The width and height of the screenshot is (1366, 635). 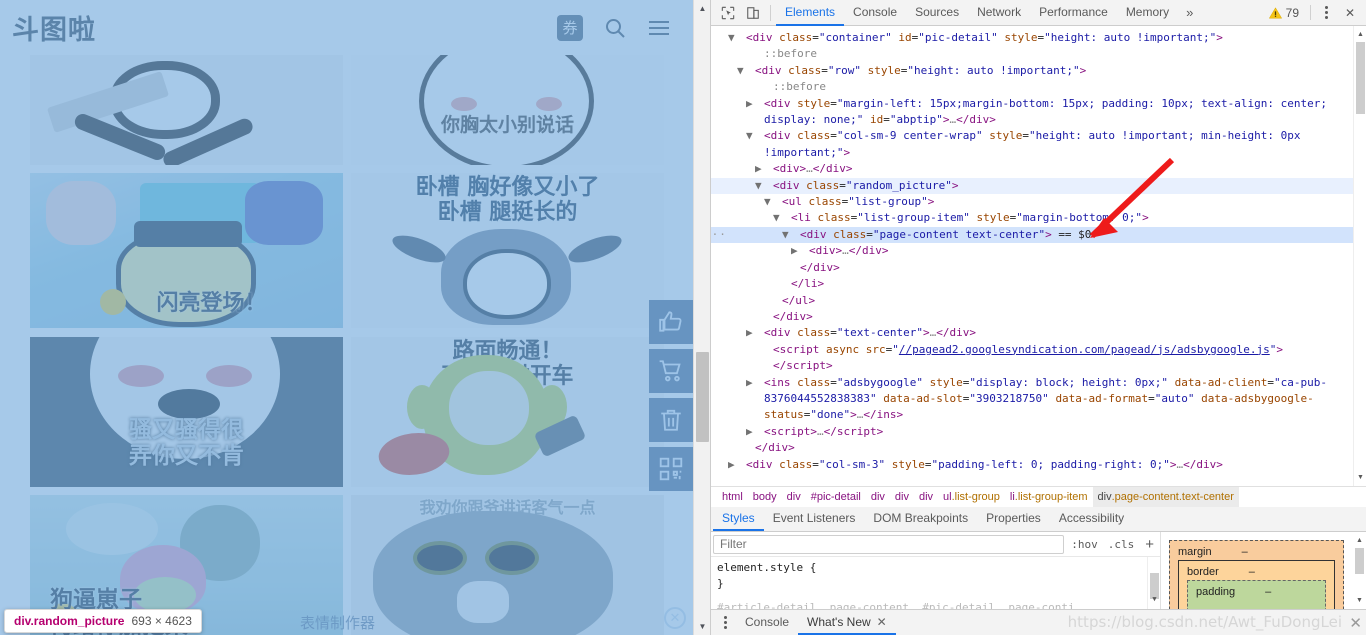 What do you see at coordinates (186, 110) in the screenshot?
I see `meme-card` at bounding box center [186, 110].